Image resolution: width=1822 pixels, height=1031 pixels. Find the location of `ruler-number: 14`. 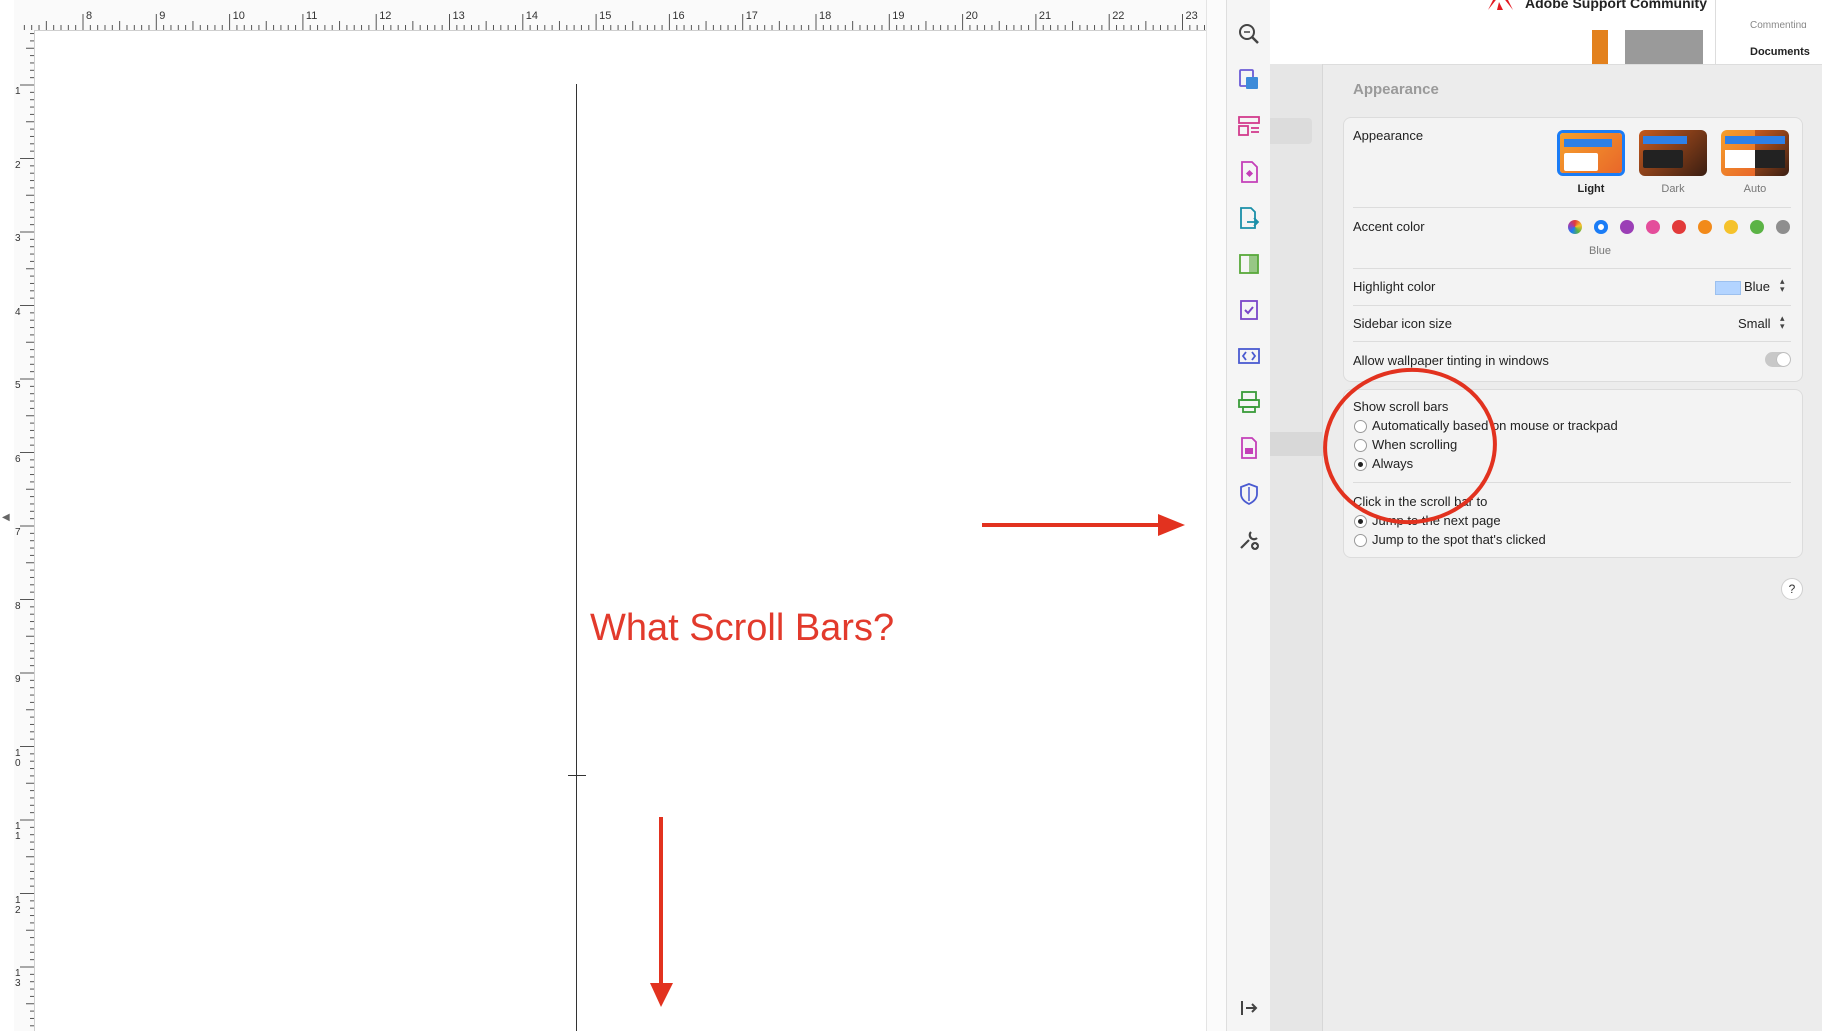

ruler-number: 14 is located at coordinates (532, 16).